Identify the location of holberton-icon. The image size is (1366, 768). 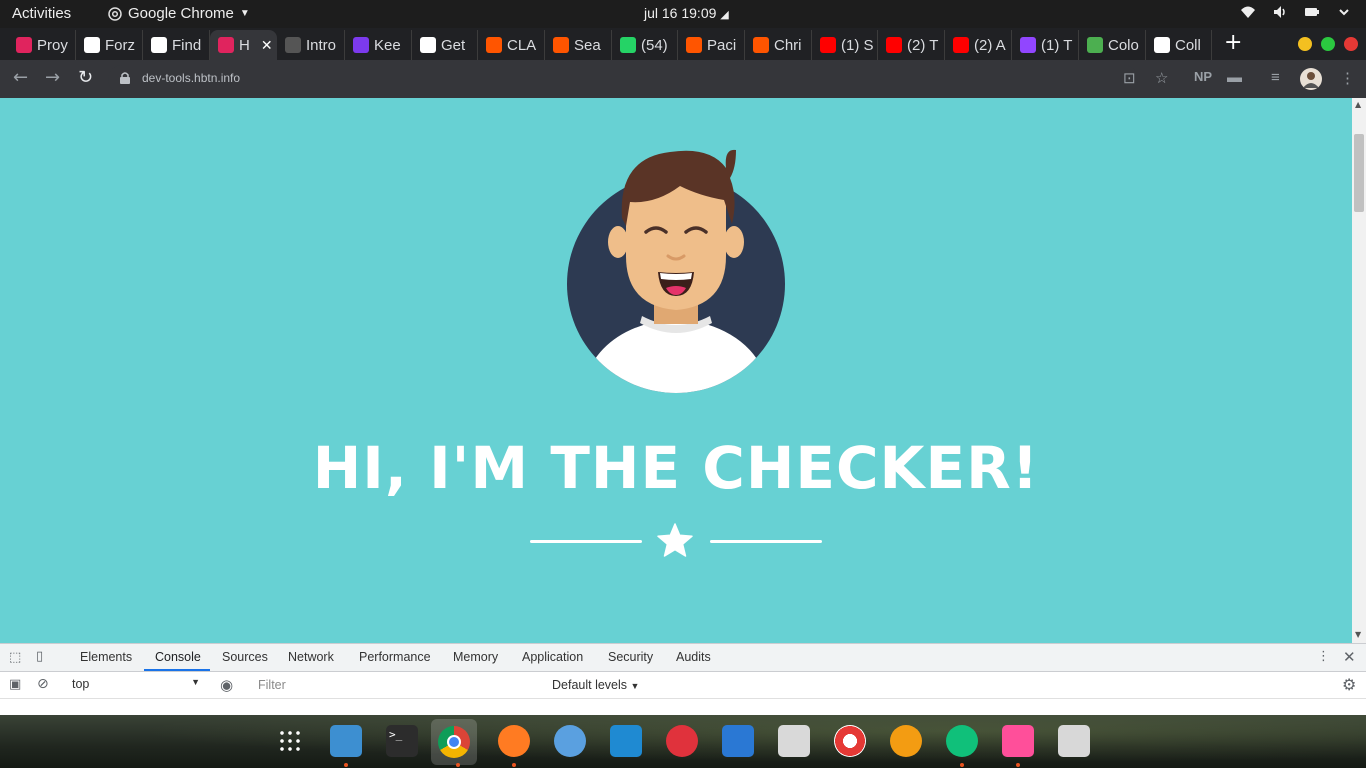
(428, 45).